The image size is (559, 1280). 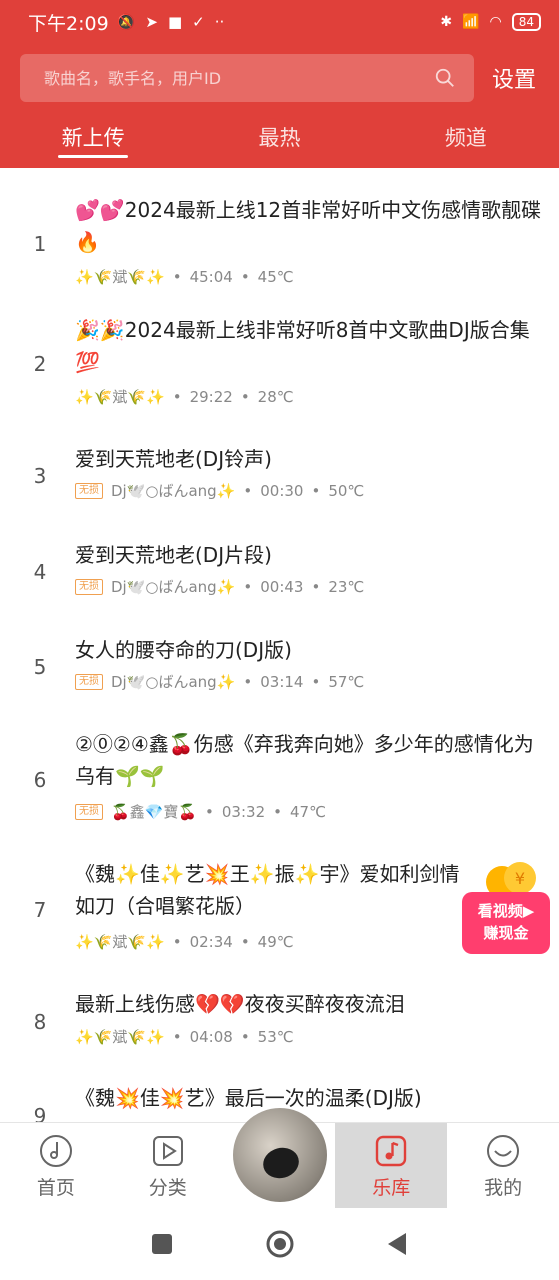 I want to click on battery-indicator: 84, so click(x=526, y=22).